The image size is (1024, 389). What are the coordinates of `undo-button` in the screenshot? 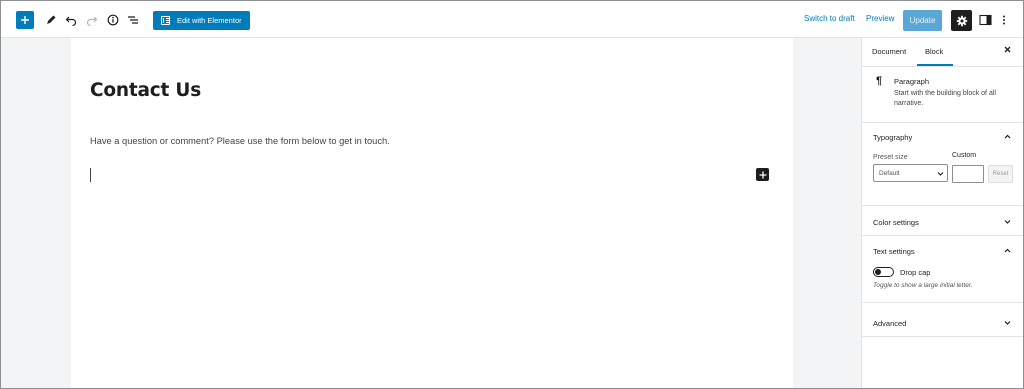 It's located at (71, 20).